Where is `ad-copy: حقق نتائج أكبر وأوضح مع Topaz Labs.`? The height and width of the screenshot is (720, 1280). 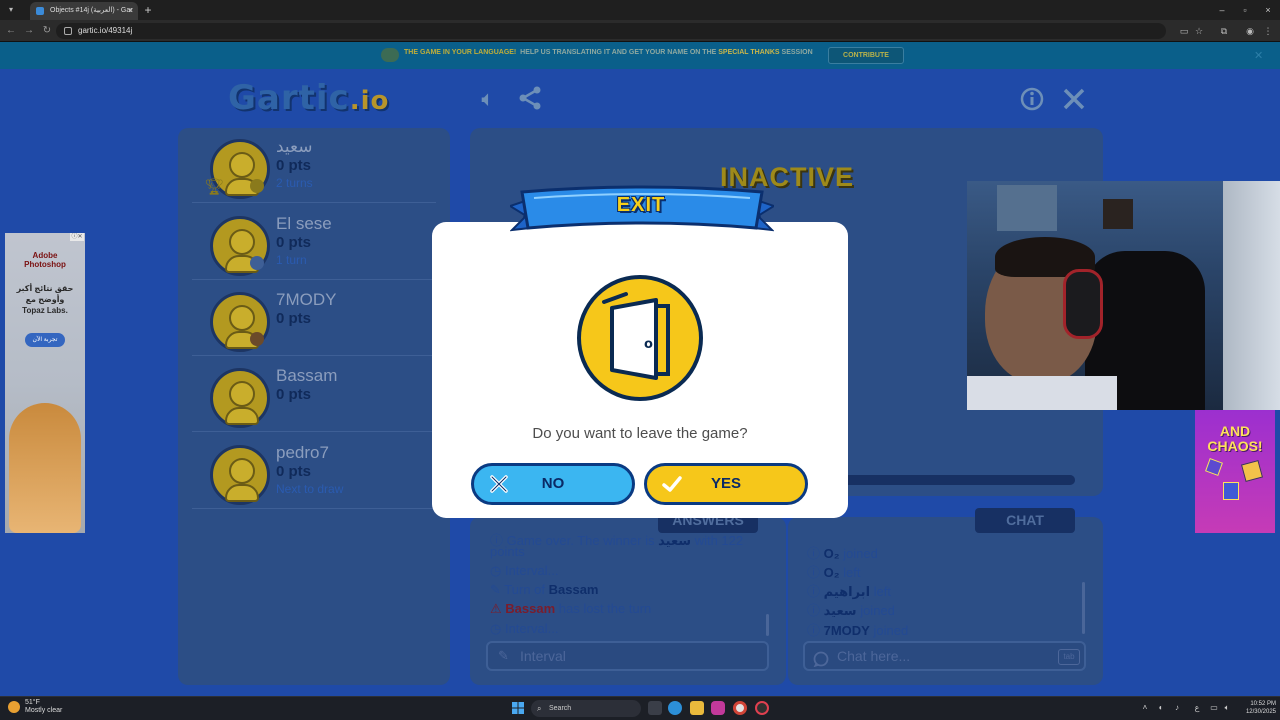 ad-copy: حقق نتائج أكبر وأوضح مع Topaz Labs. is located at coordinates (45, 299).